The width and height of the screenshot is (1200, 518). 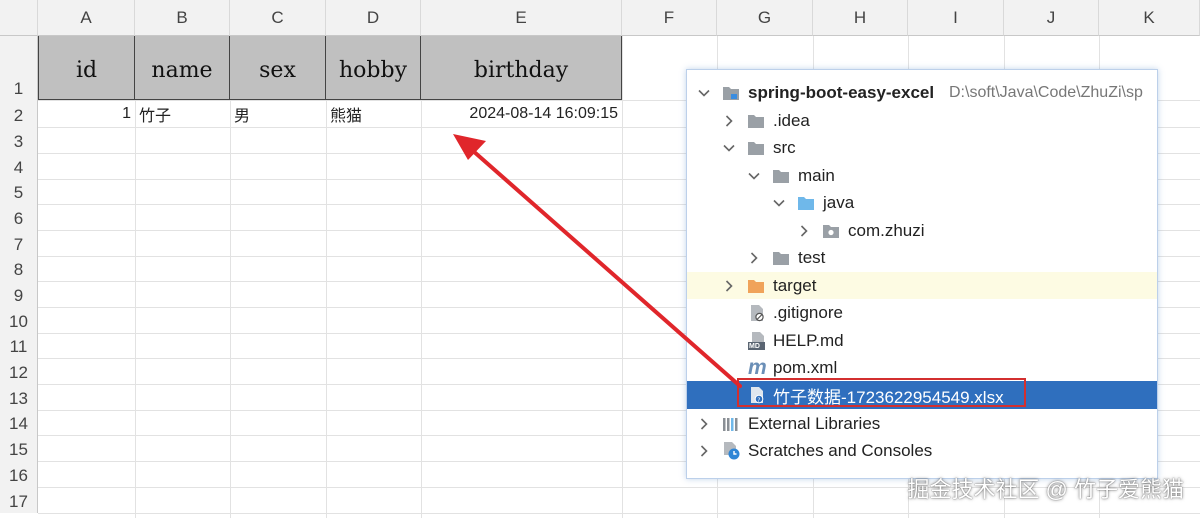 What do you see at coordinates (1045, 489) in the screenshot?
I see `watermark: 掘金技术社区 @ 竹子爱熊猫` at bounding box center [1045, 489].